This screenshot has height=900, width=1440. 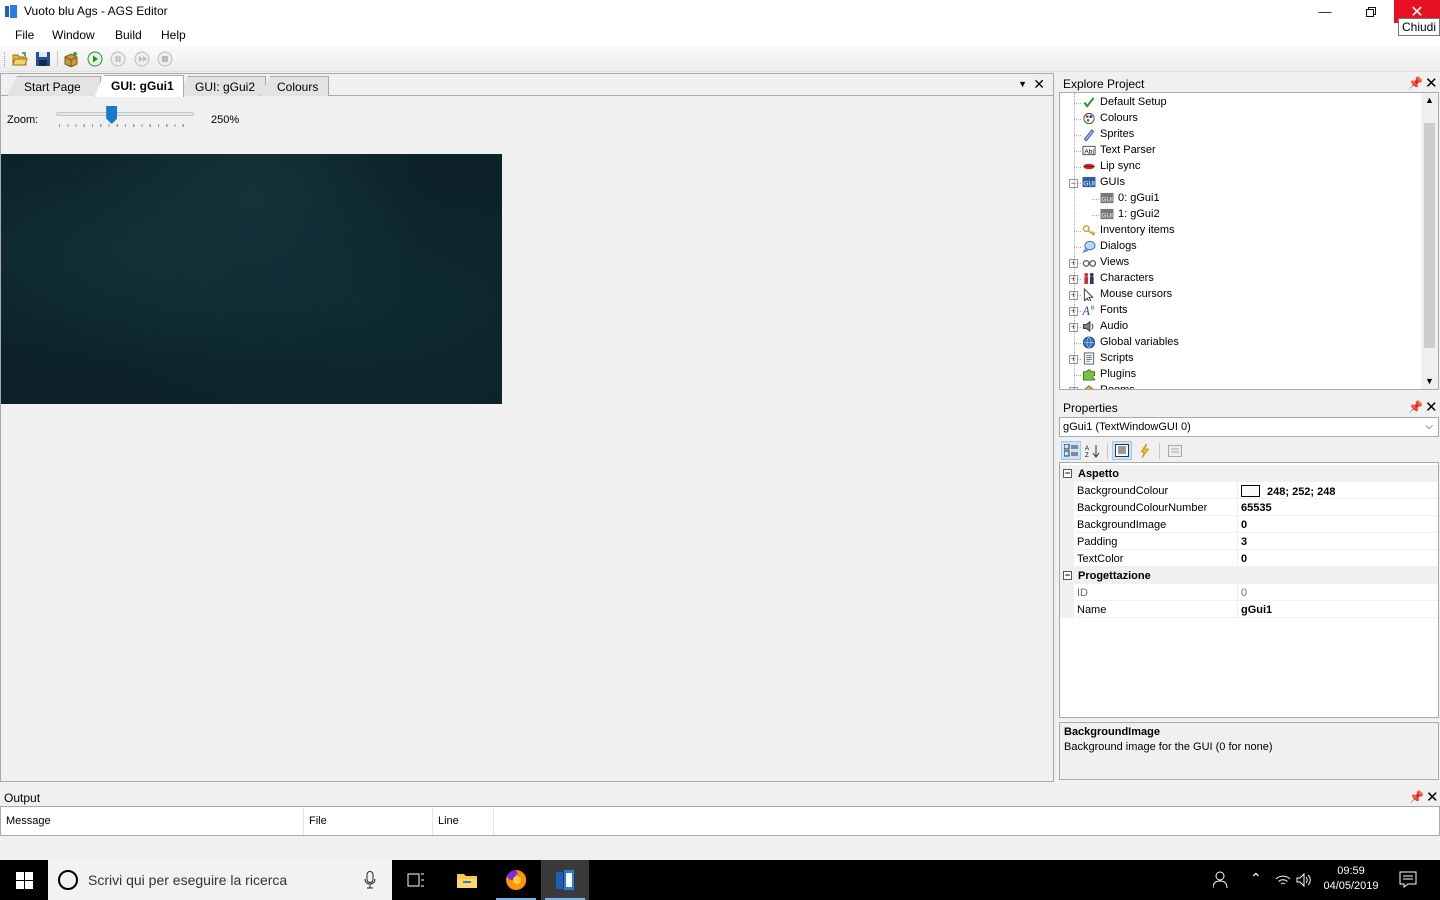 I want to click on property-row-padding: Padding 3, so click(x=1249, y=541).